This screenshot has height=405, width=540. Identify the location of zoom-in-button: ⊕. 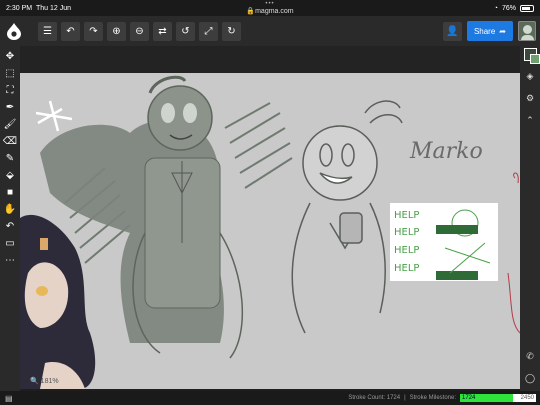
(116, 31).